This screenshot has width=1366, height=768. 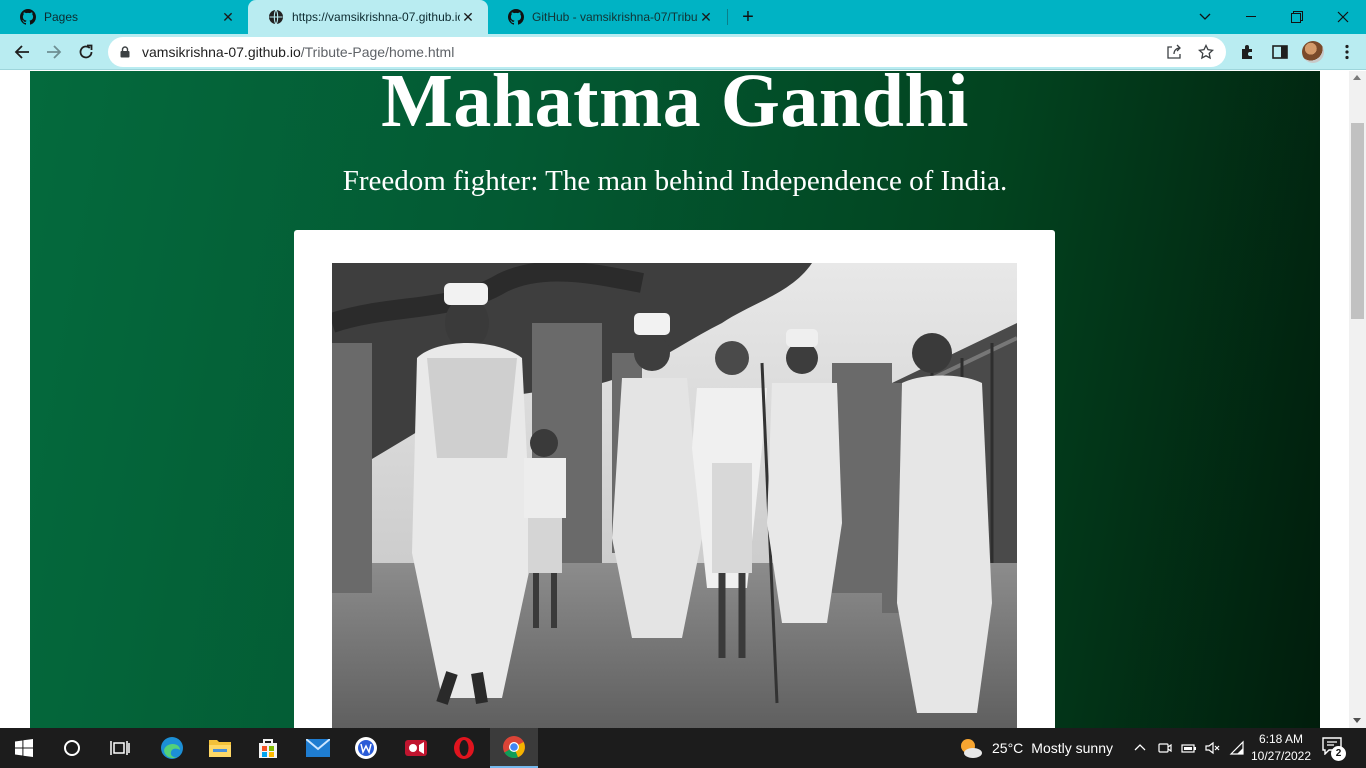 I want to click on arrow-left-icon, so click(x=21, y=52).